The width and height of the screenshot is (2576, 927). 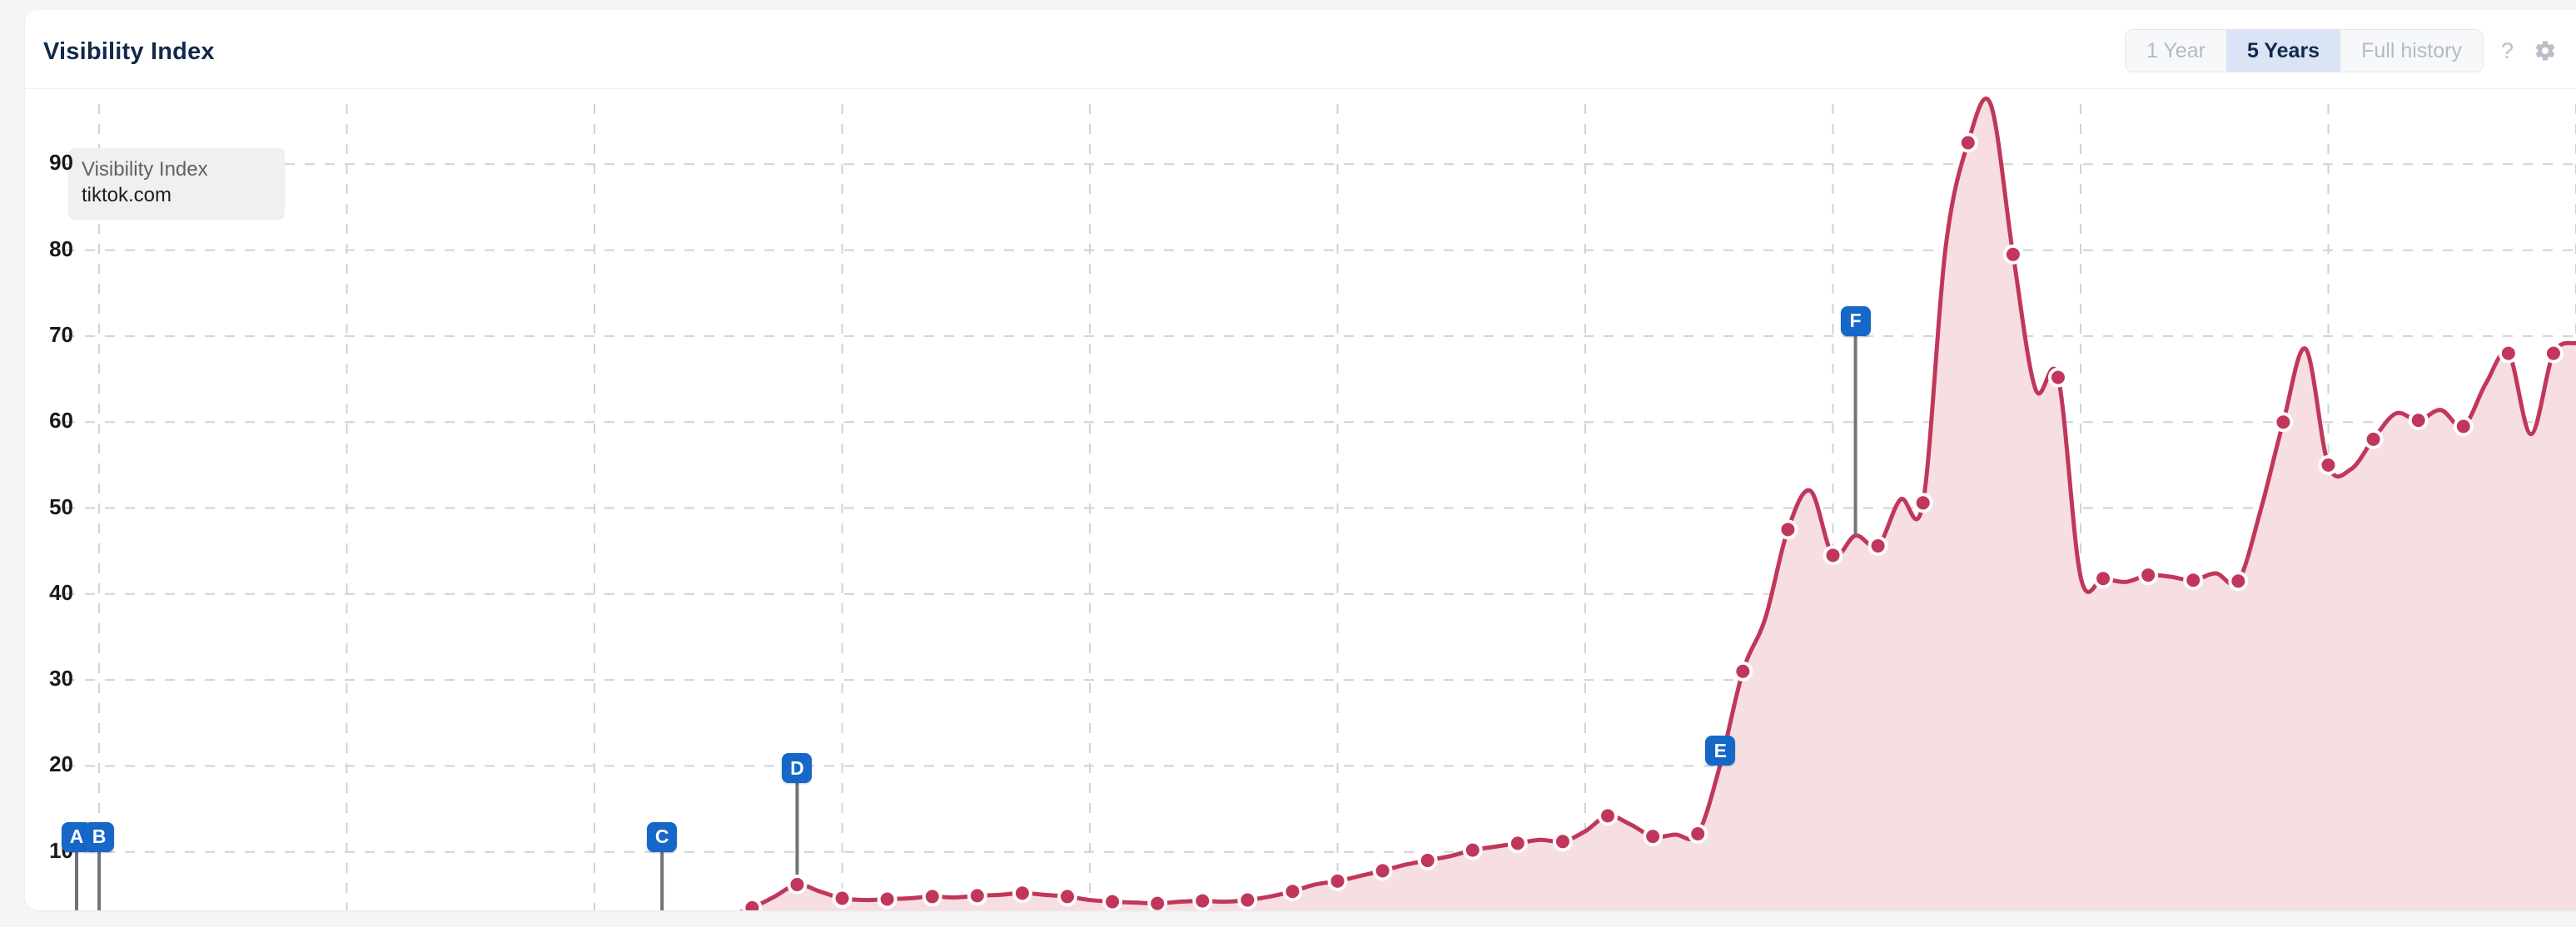 What do you see at coordinates (99, 837) in the screenshot?
I see `annotation-marker-b: B` at bounding box center [99, 837].